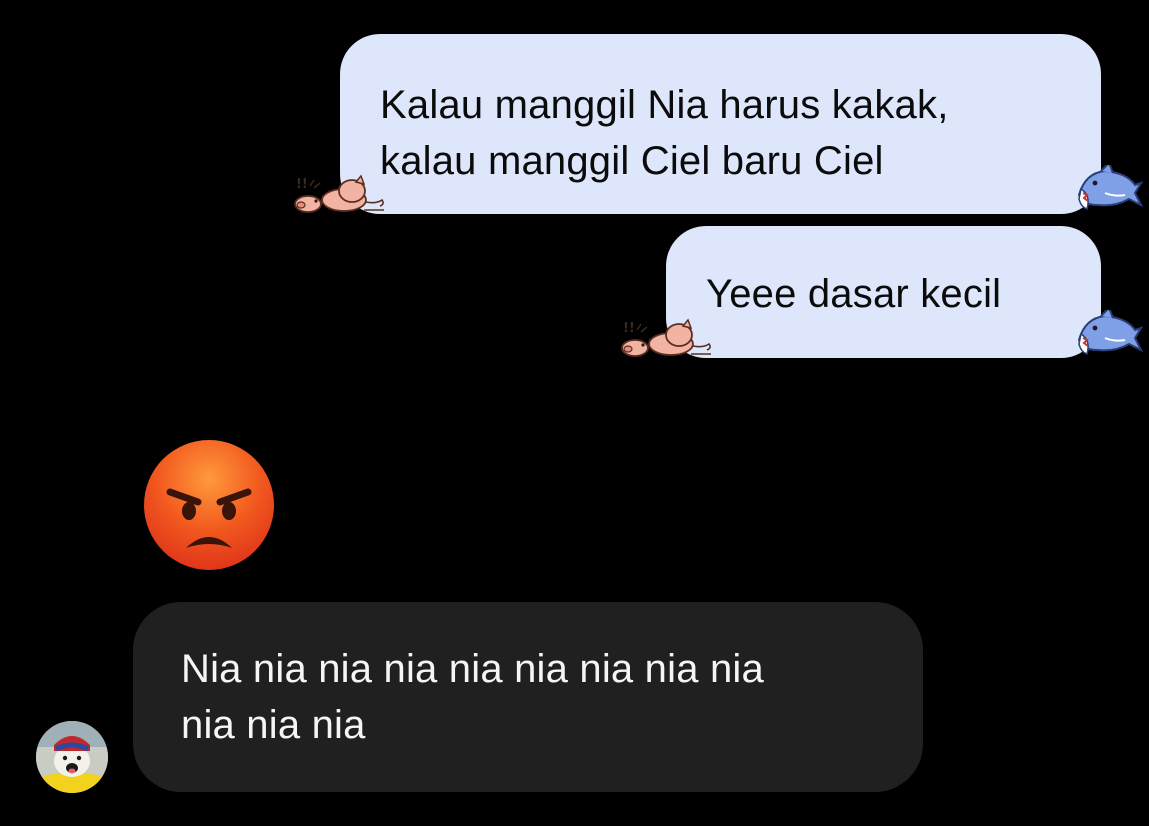 Image resolution: width=1149 pixels, height=826 pixels. I want to click on message-text-line: nia nia nia, so click(273, 725).